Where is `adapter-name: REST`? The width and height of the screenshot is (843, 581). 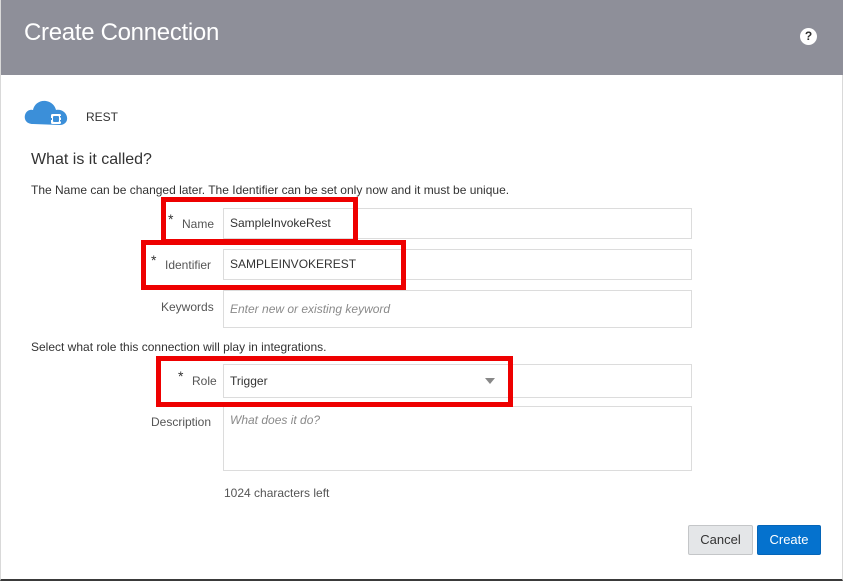 adapter-name: REST is located at coordinates (102, 117).